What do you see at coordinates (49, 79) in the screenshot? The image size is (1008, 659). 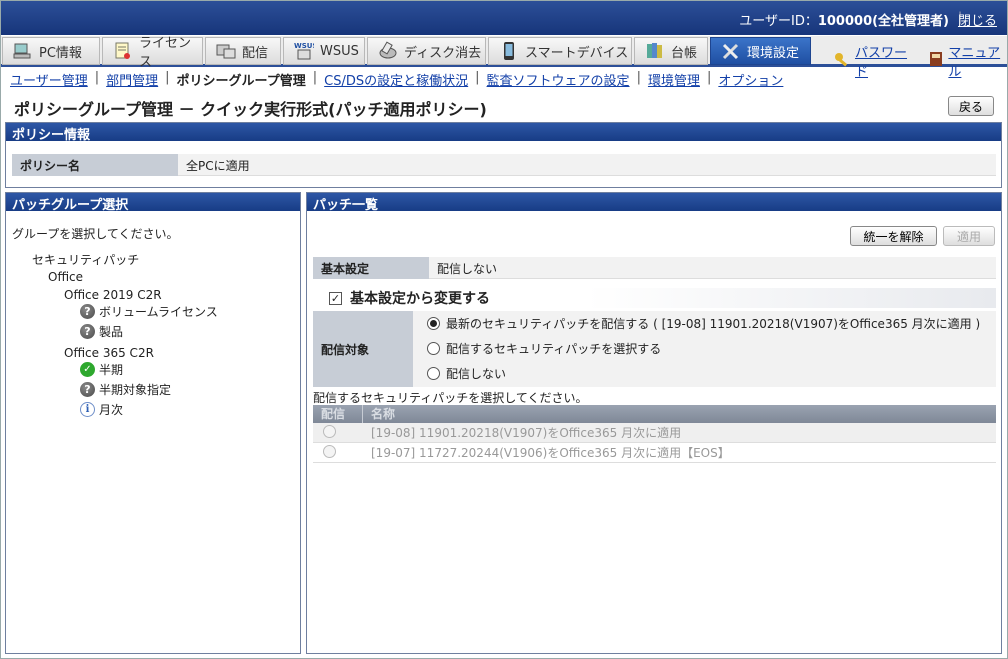 I see `submenu-user-management: ユーザー管理` at bounding box center [49, 79].